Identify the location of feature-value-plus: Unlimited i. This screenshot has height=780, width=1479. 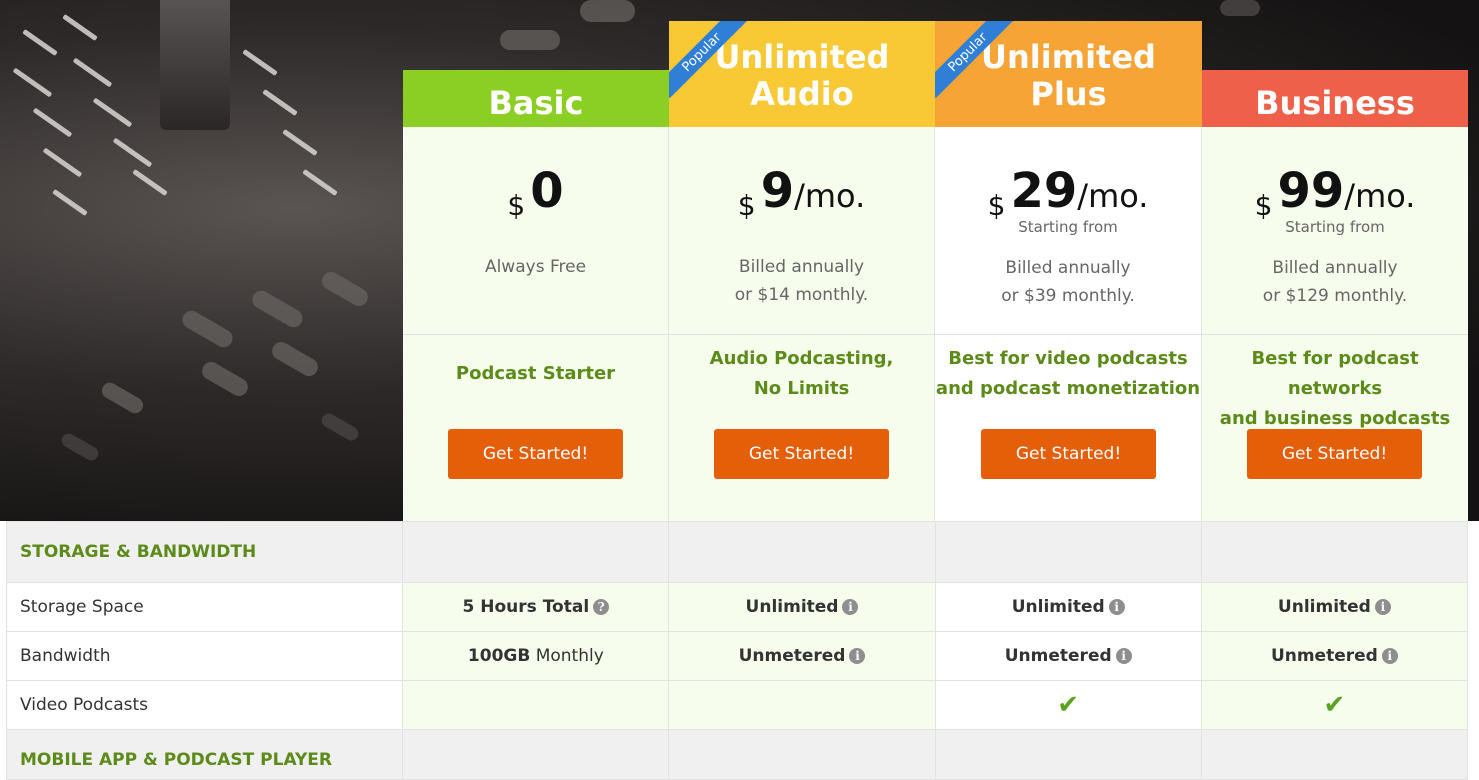
(1068, 607).